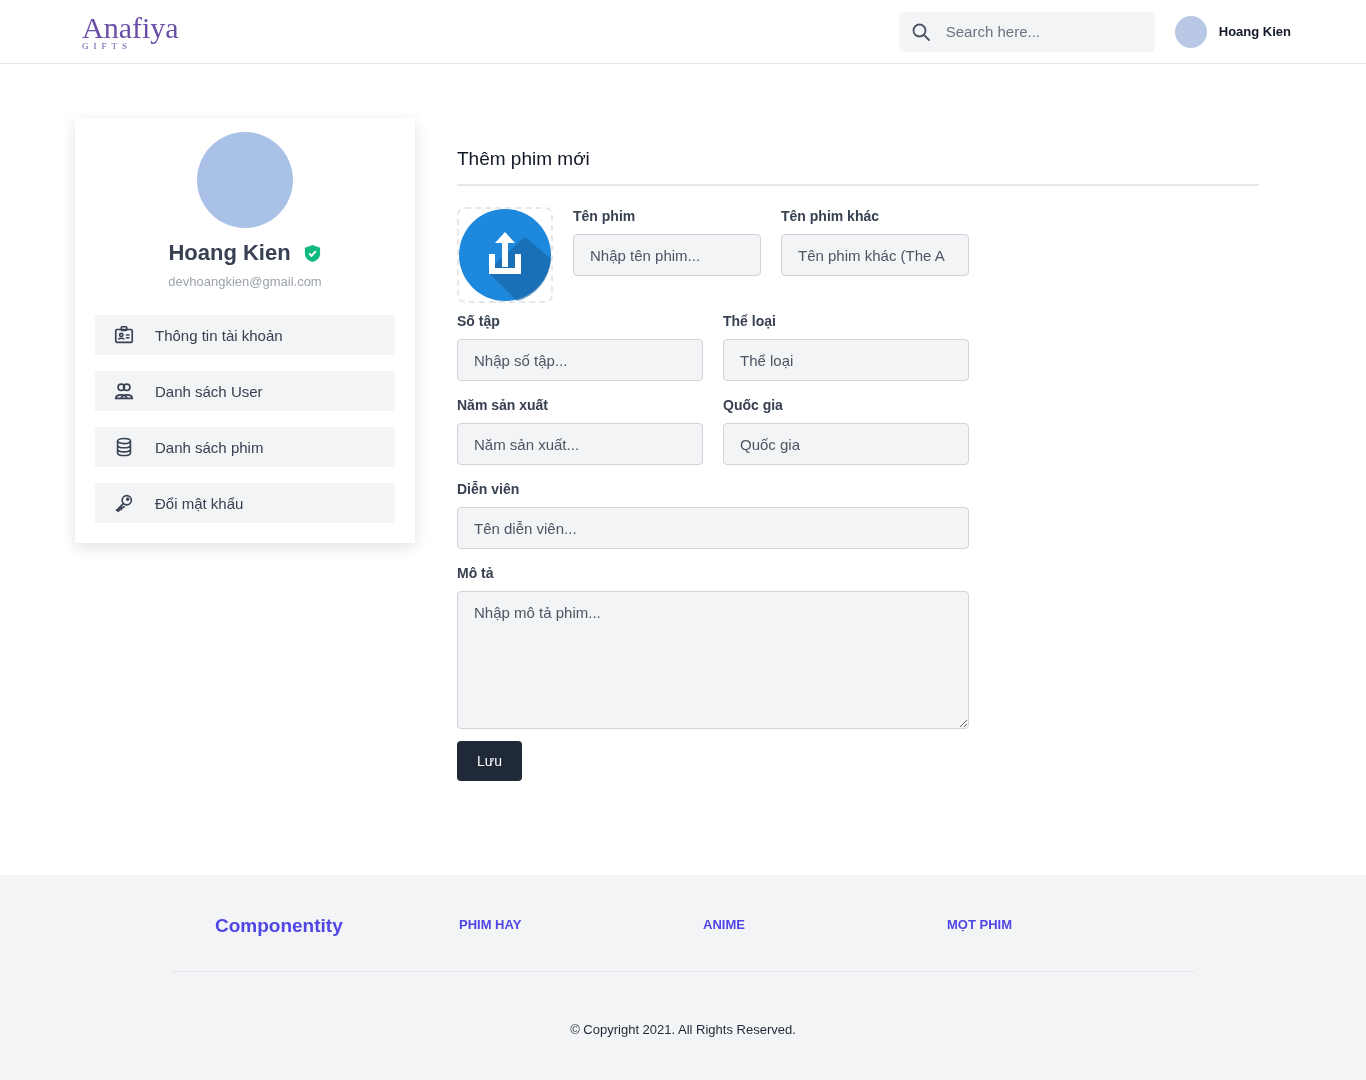  Describe the element at coordinates (825, 924) in the screenshot. I see `footer-link: ANIME` at that location.